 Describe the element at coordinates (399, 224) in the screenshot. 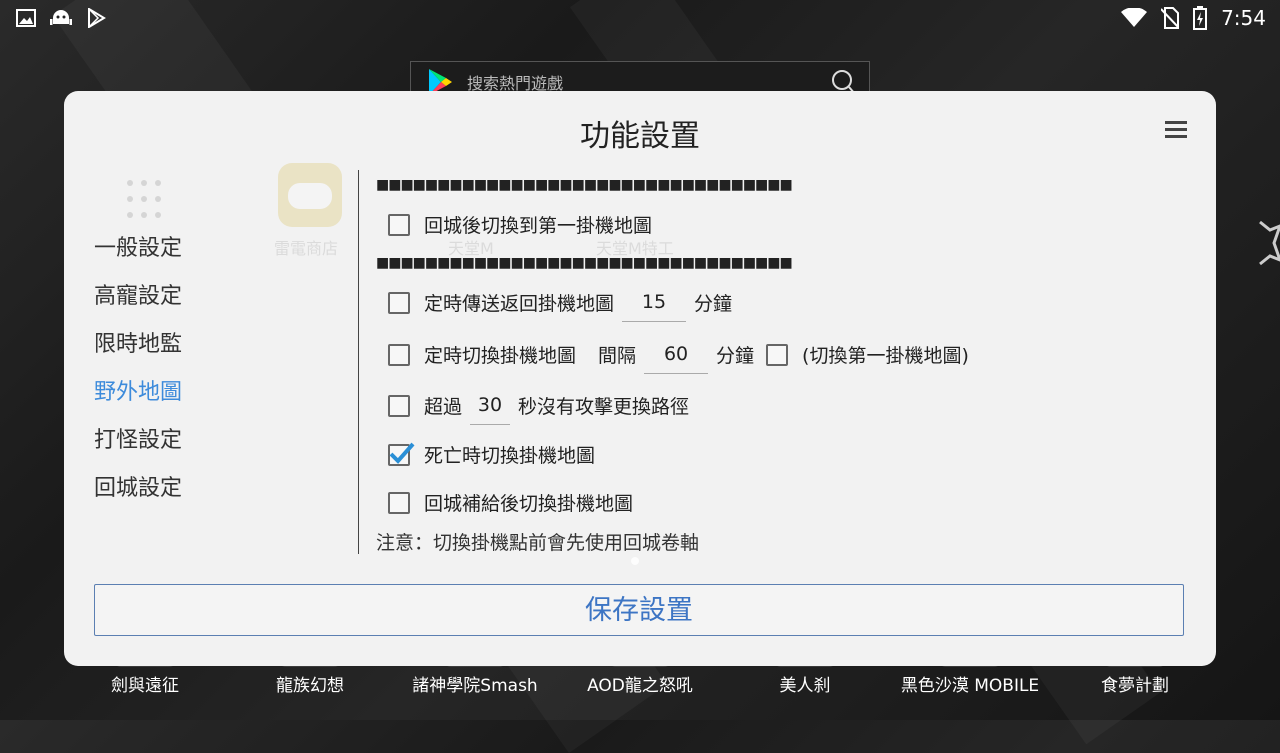

I see `return-switch-first-checkbox` at that location.